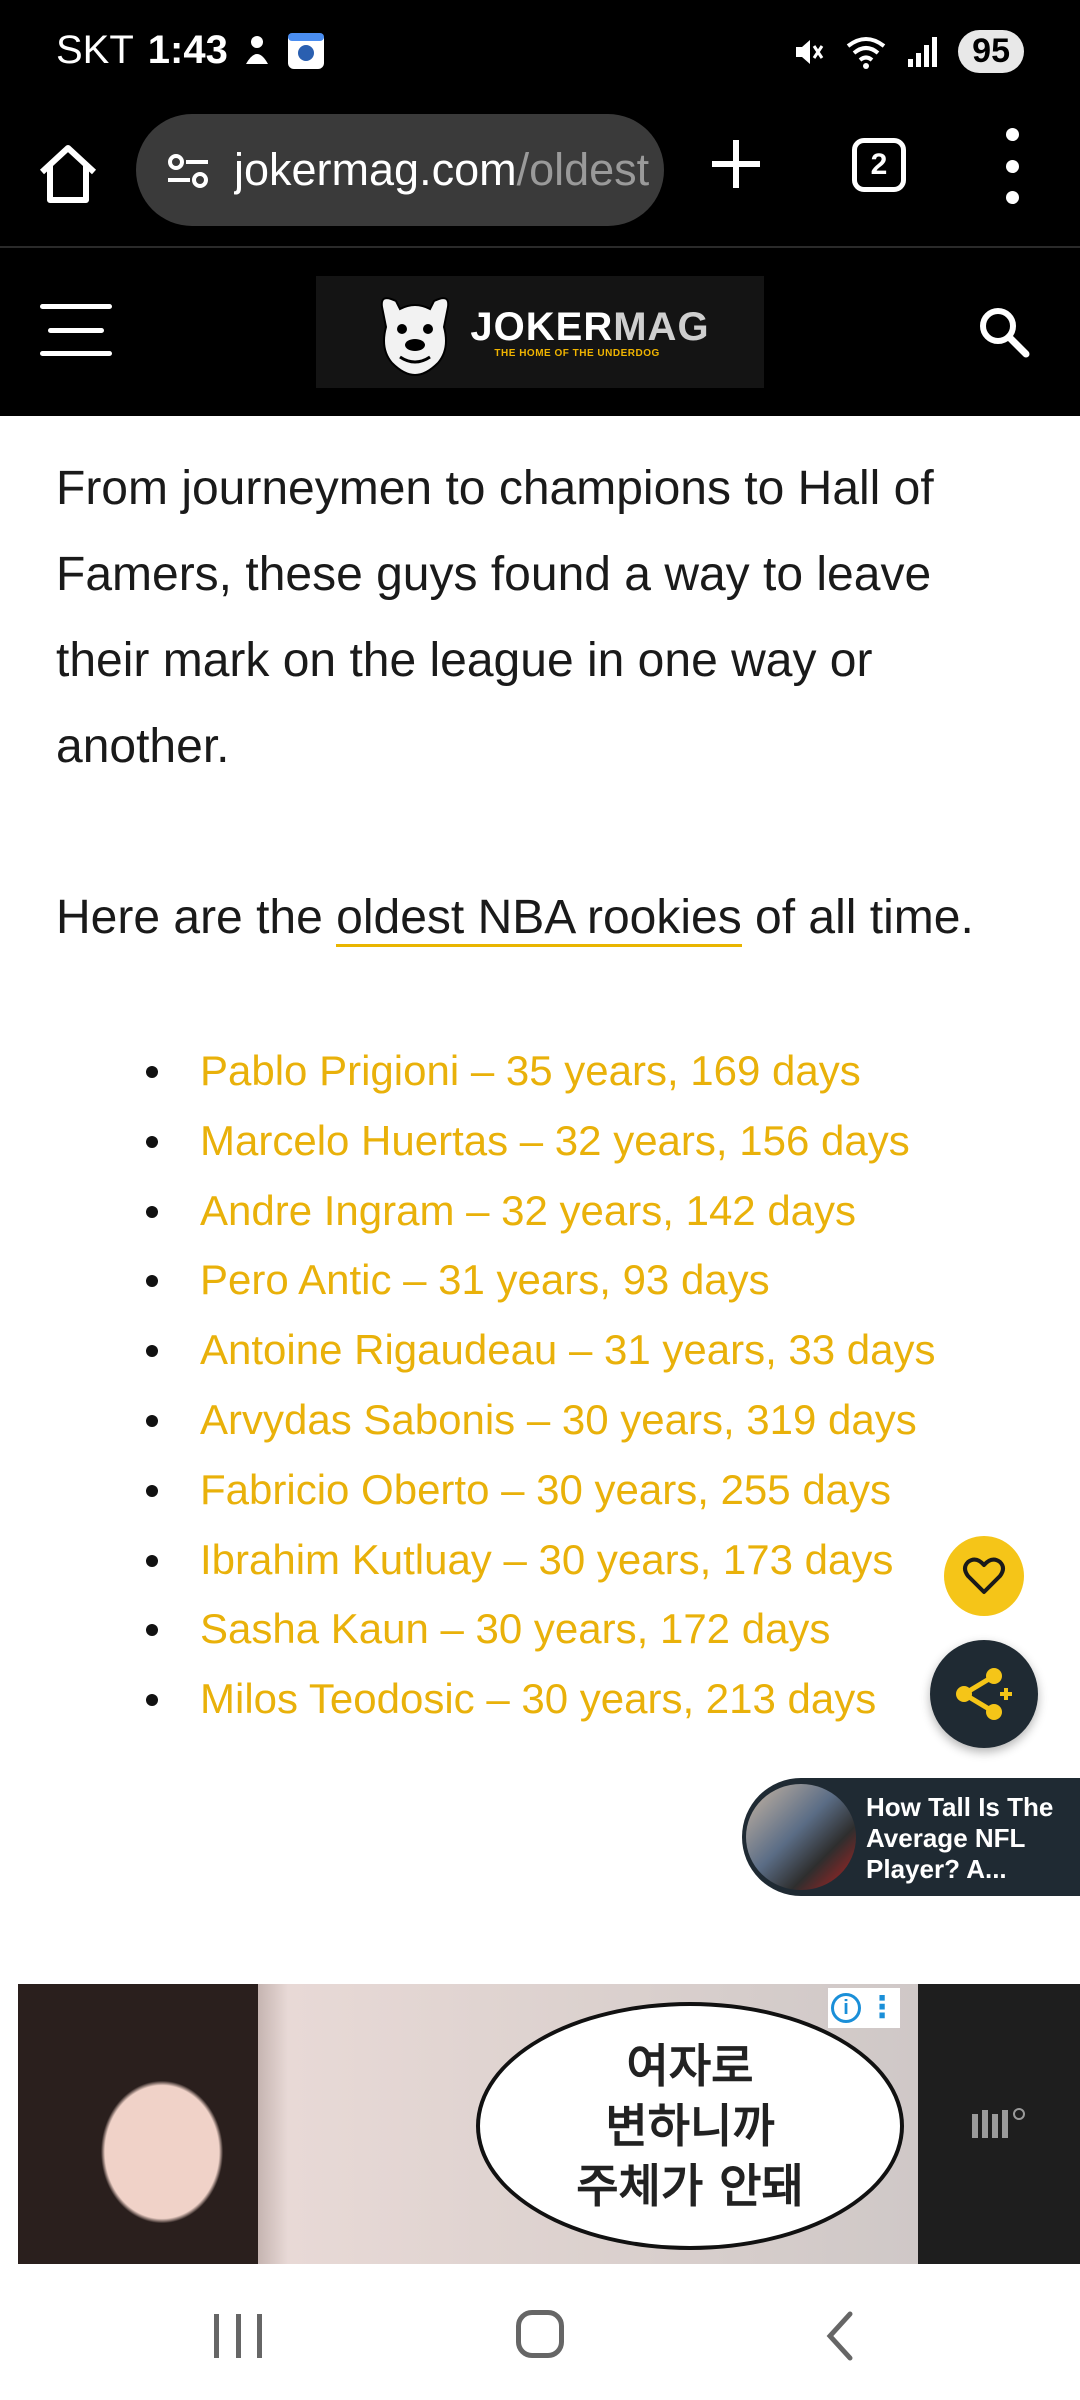 The height and width of the screenshot is (2400, 1080). Describe the element at coordinates (1012, 166) in the screenshot. I see `more-options-icon` at that location.